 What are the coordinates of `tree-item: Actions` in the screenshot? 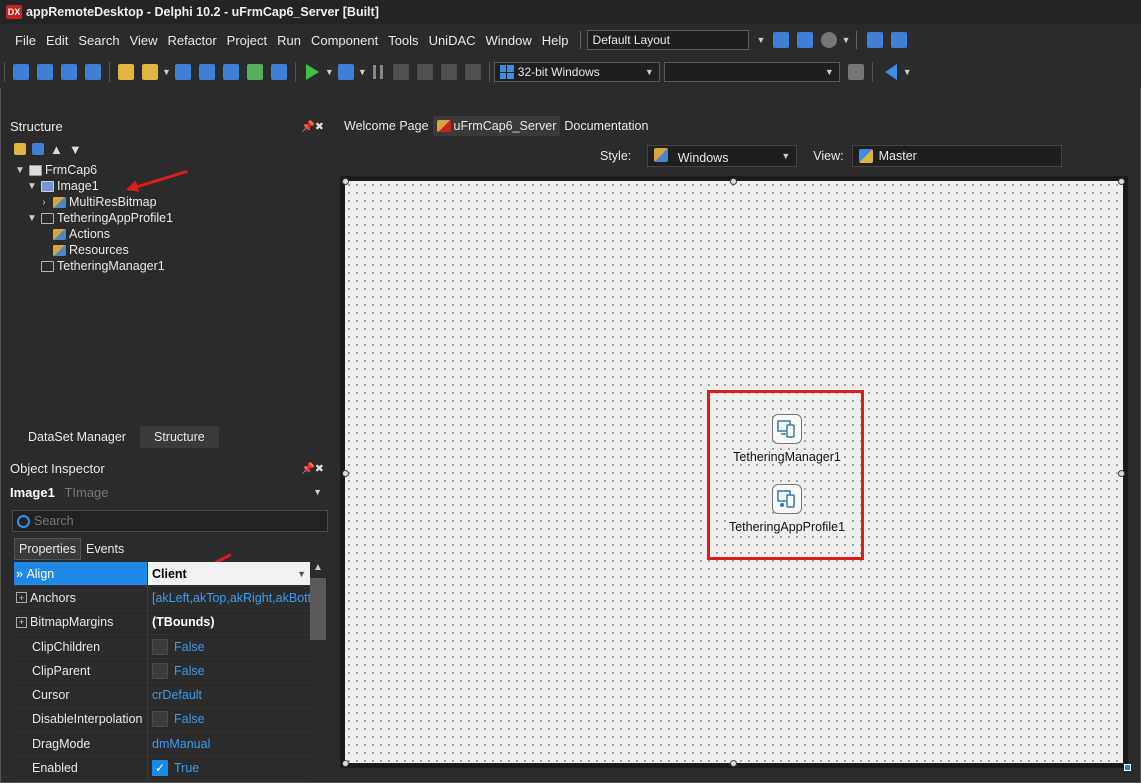 It's located at (174, 234).